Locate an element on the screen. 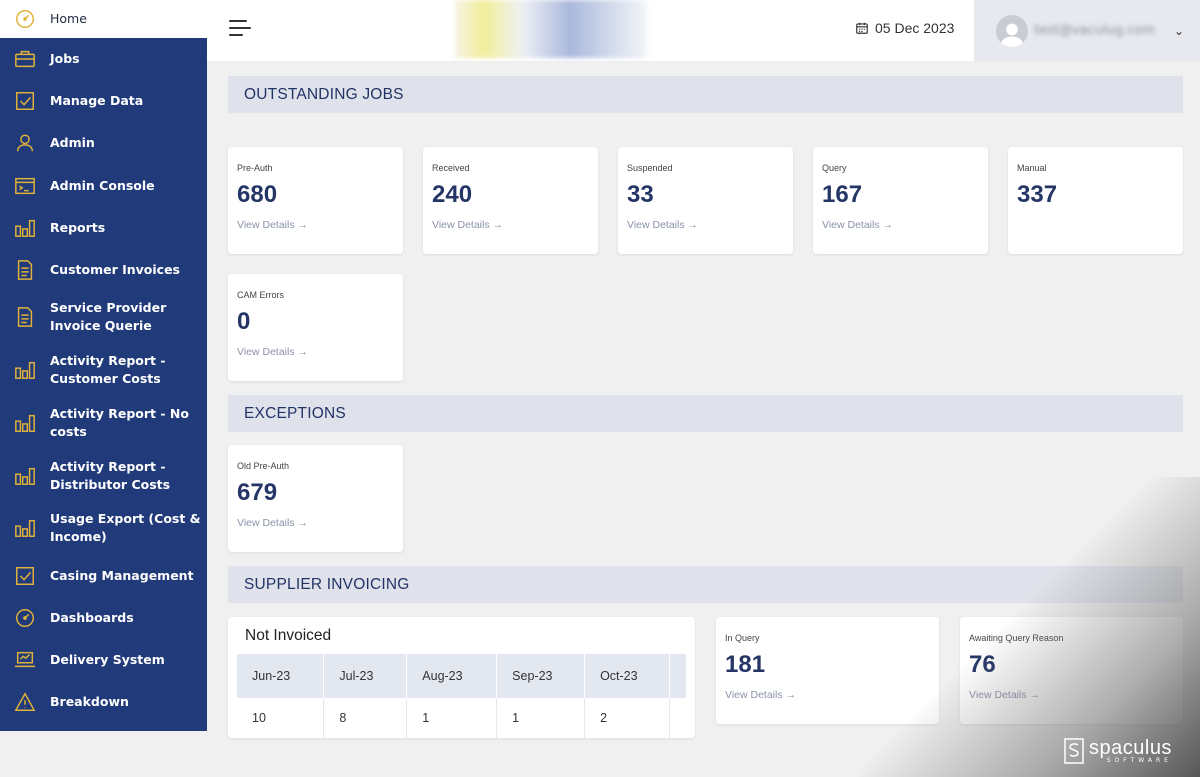 Image resolution: width=1200 pixels, height=777 pixels. column-header-empty is located at coordinates (678, 676).